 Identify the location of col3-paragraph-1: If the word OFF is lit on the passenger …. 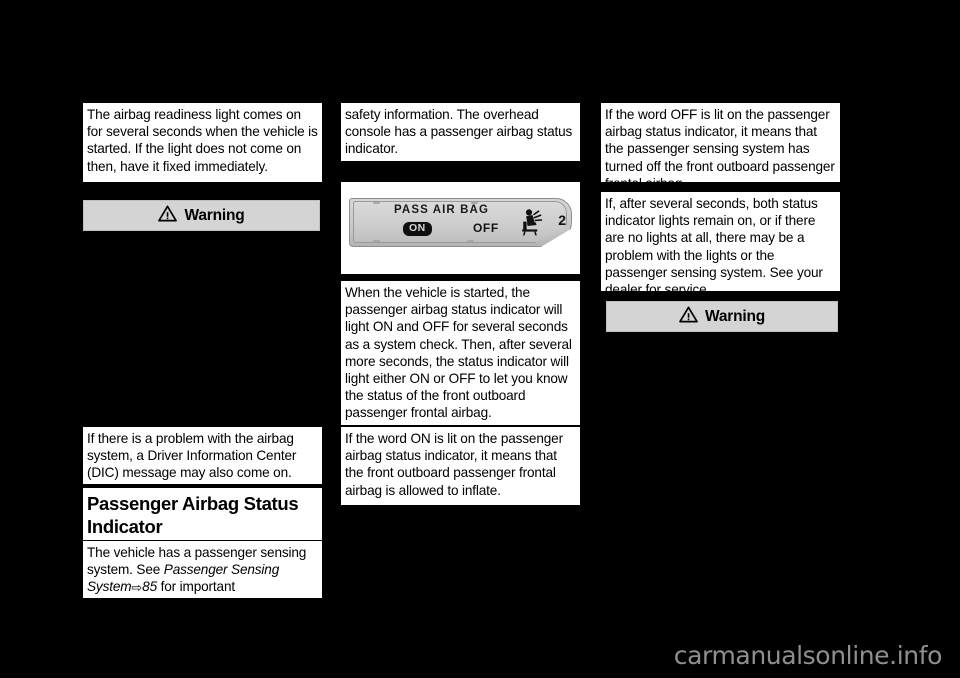
(720, 147).